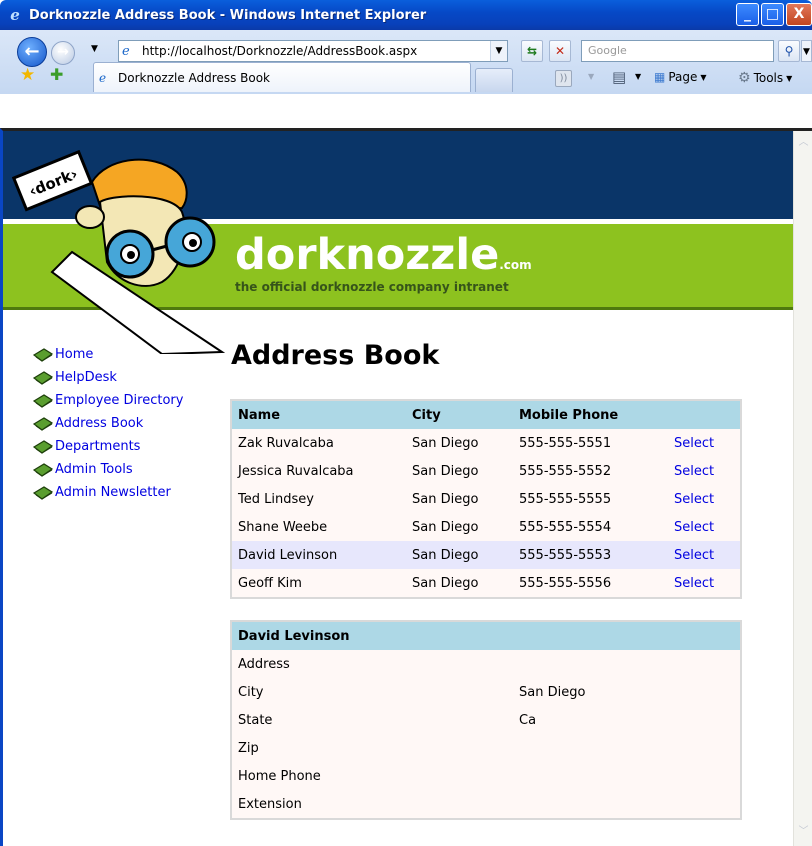 The height and width of the screenshot is (846, 812). I want to click on details-heading: David Levinson, so click(486, 636).